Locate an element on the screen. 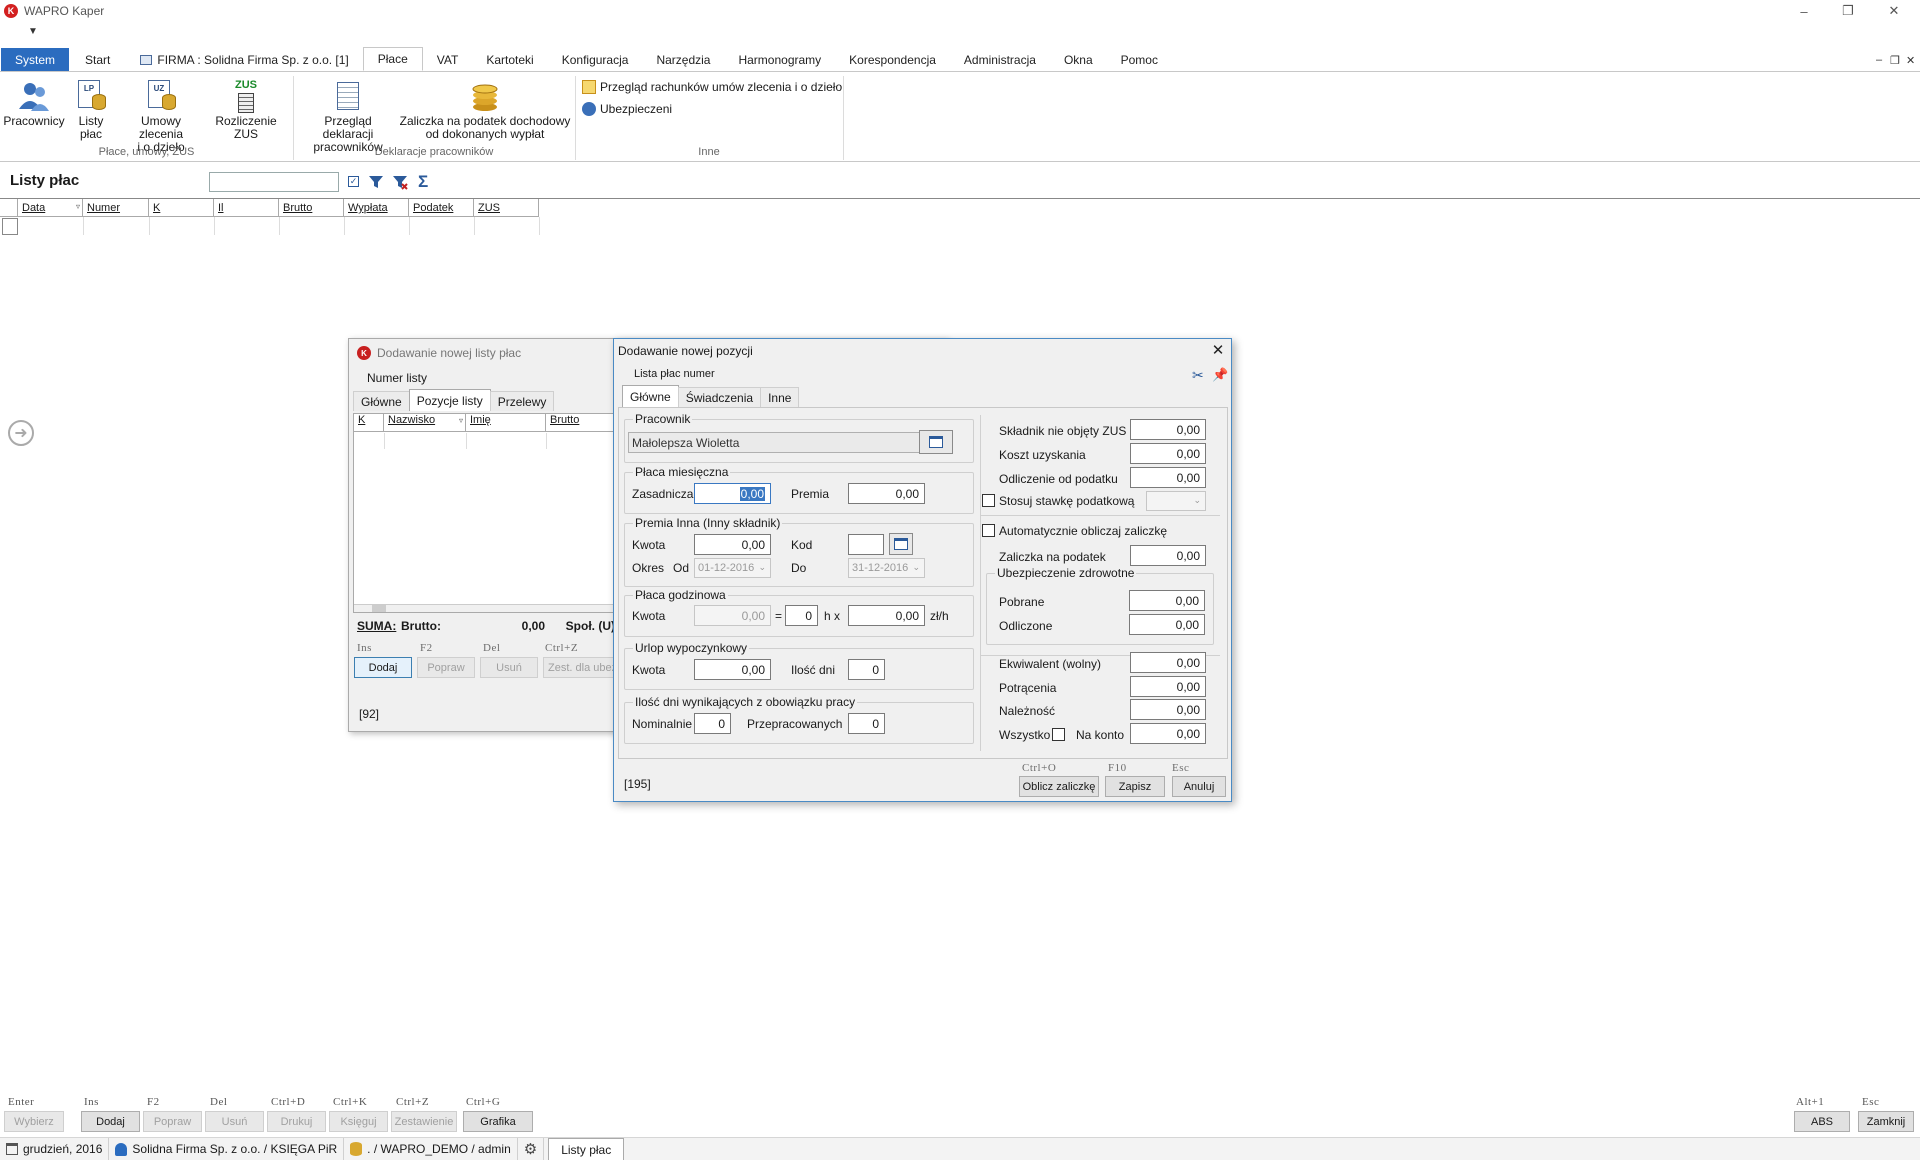 The height and width of the screenshot is (1160, 1920). filter-icon is located at coordinates (376, 182).